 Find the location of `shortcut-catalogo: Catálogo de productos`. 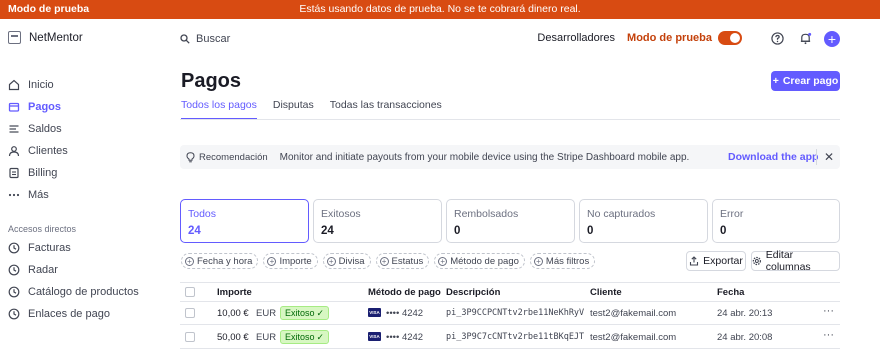

shortcut-catalogo: Catálogo de productos is located at coordinates (73, 292).